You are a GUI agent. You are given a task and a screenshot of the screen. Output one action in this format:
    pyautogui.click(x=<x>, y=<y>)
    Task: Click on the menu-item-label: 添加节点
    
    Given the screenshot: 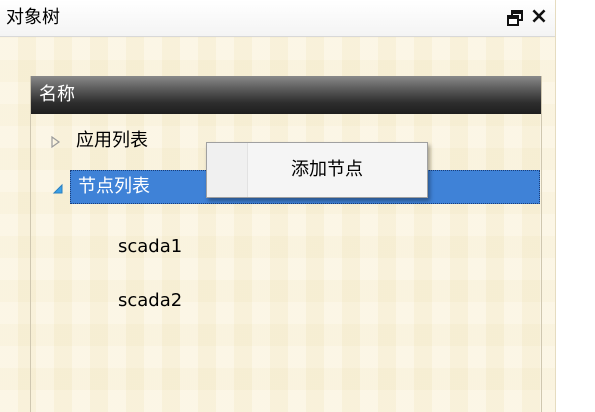 What is the action you would take?
    pyautogui.click(x=327, y=169)
    